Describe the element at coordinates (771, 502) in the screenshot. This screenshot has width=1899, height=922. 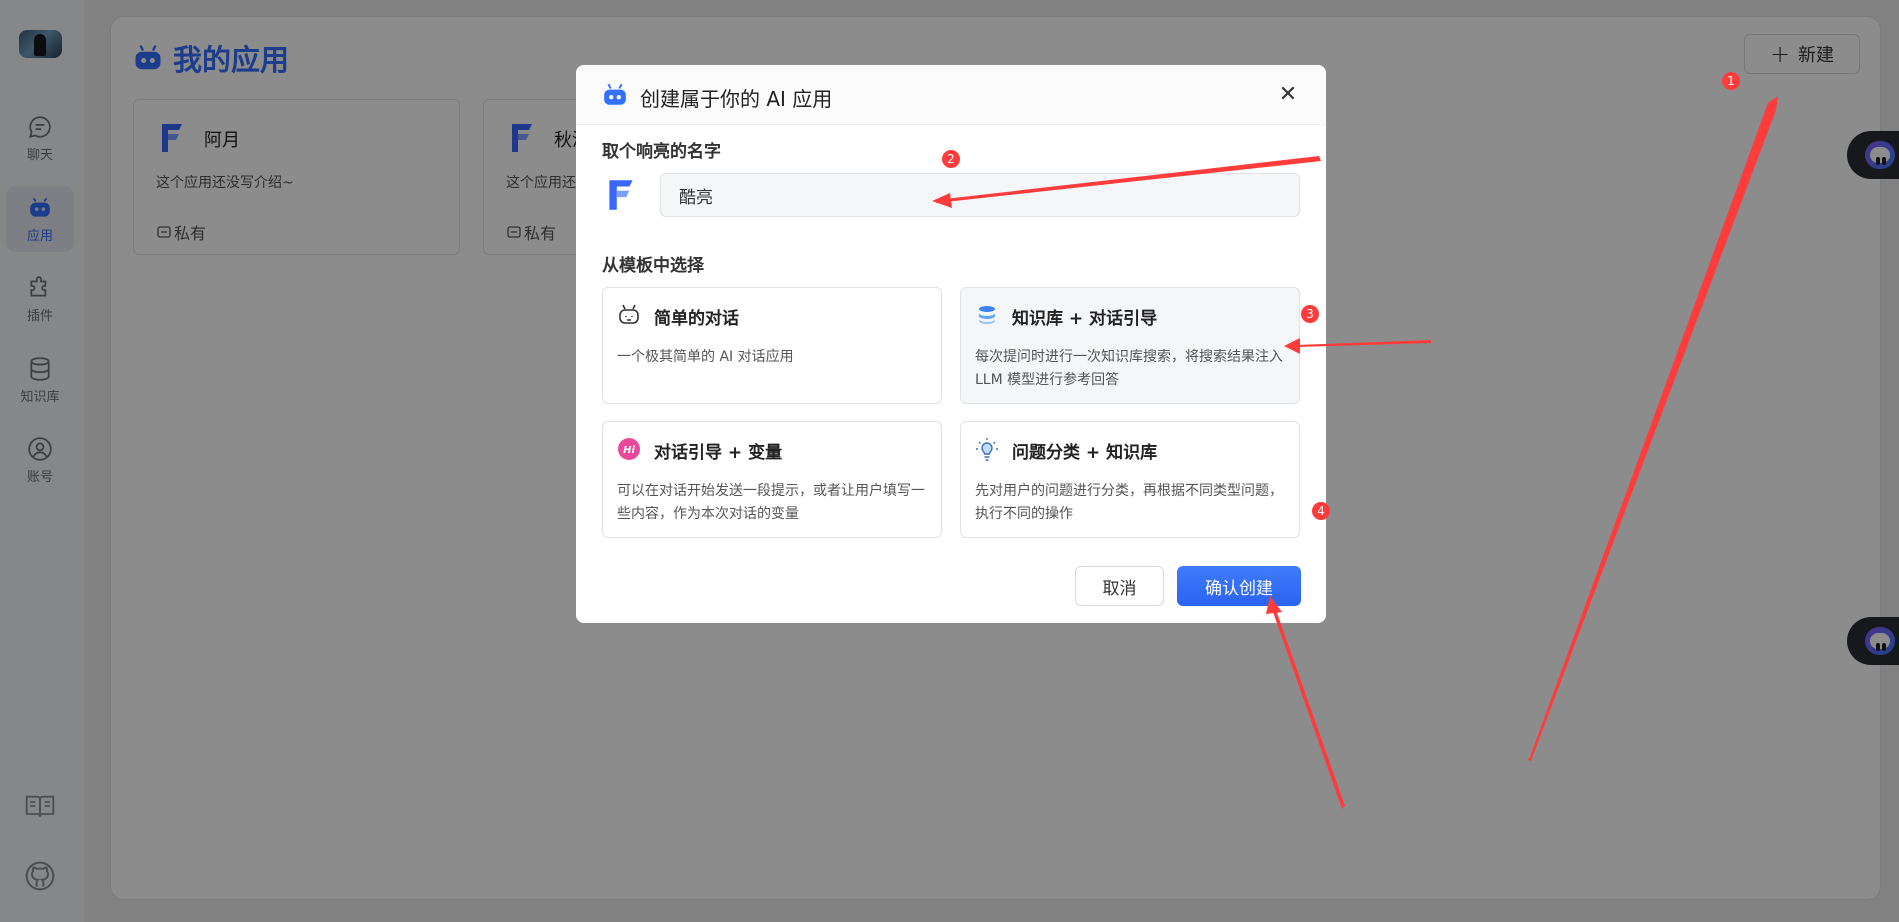
I see `template-desc: 可以在对话开始发送一段提示，或者让用户填写一些内容，作为本次对话的变量` at that location.